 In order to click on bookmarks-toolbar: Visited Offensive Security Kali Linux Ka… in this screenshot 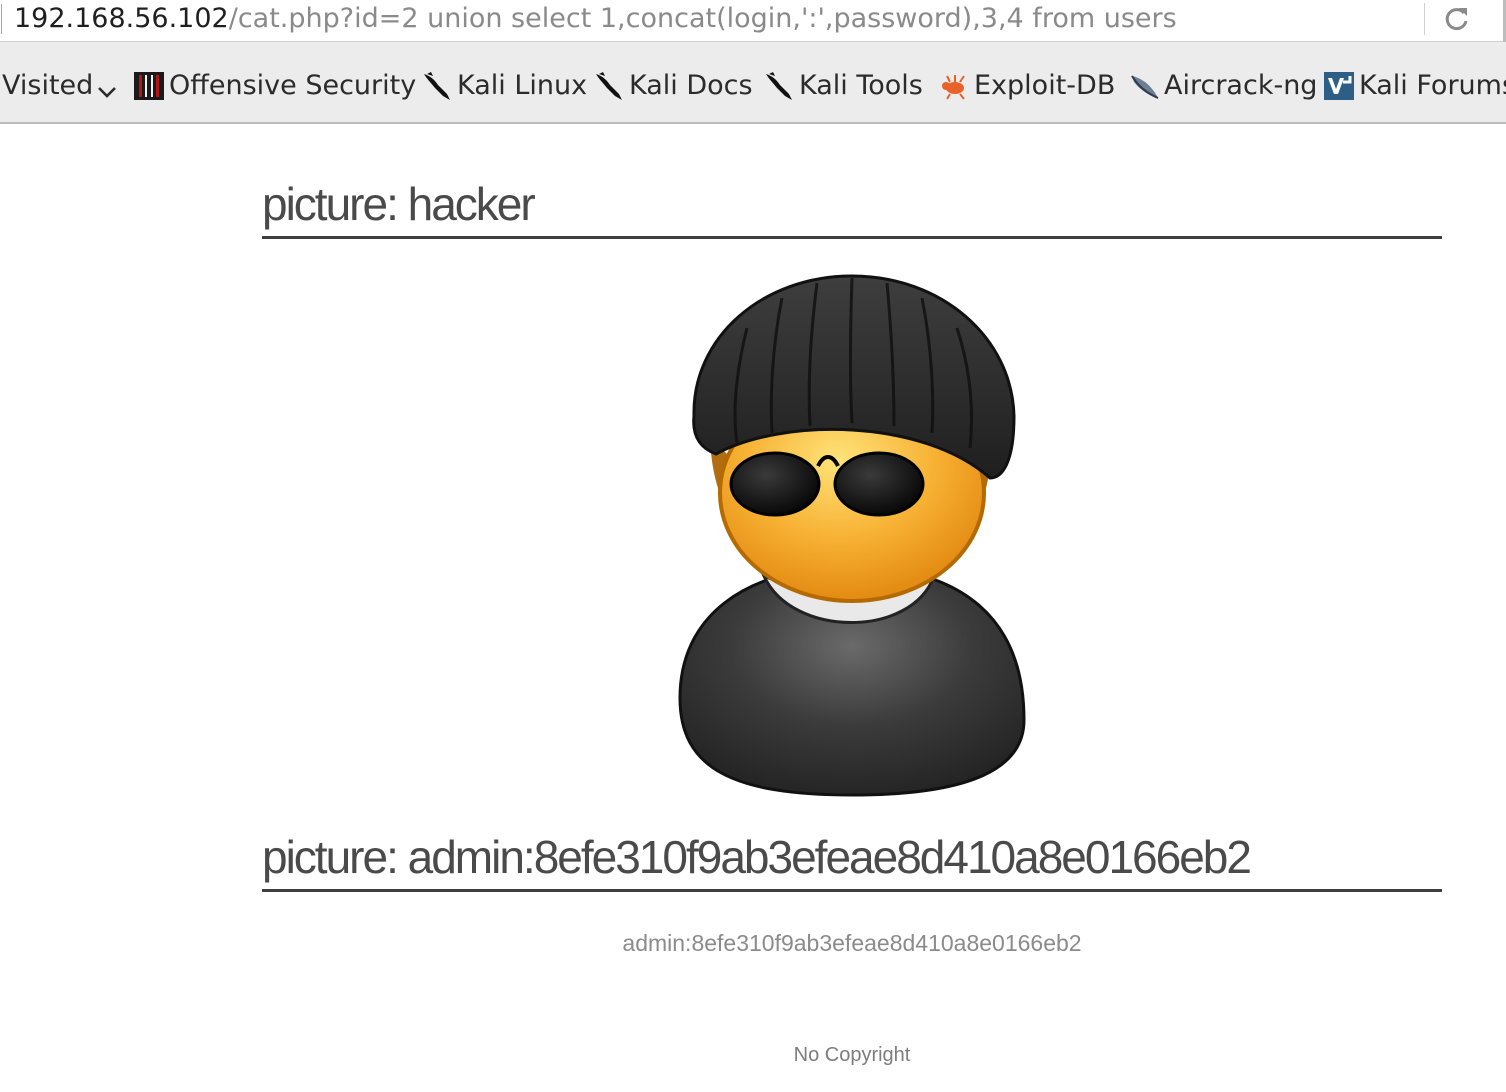, I will do `click(753, 83)`.